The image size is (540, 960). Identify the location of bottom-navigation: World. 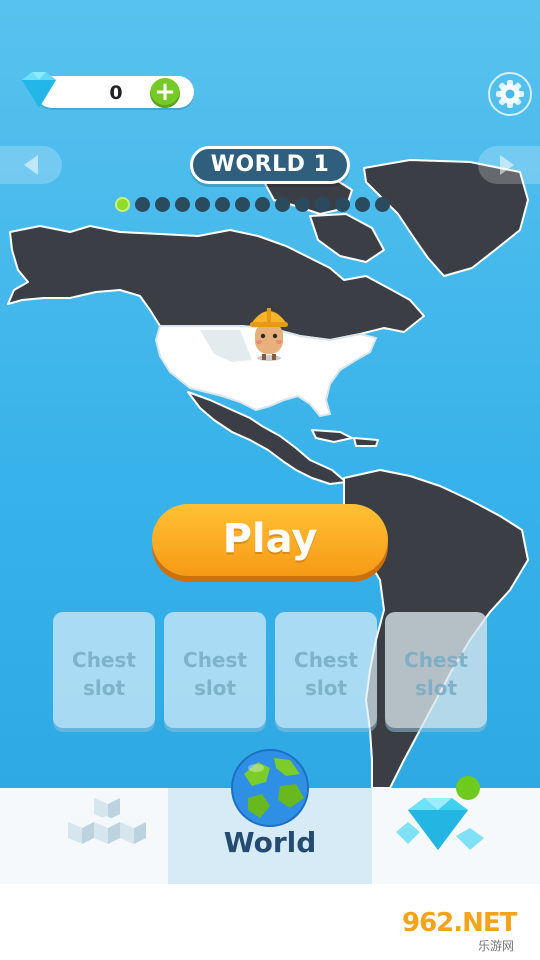
(270, 816).